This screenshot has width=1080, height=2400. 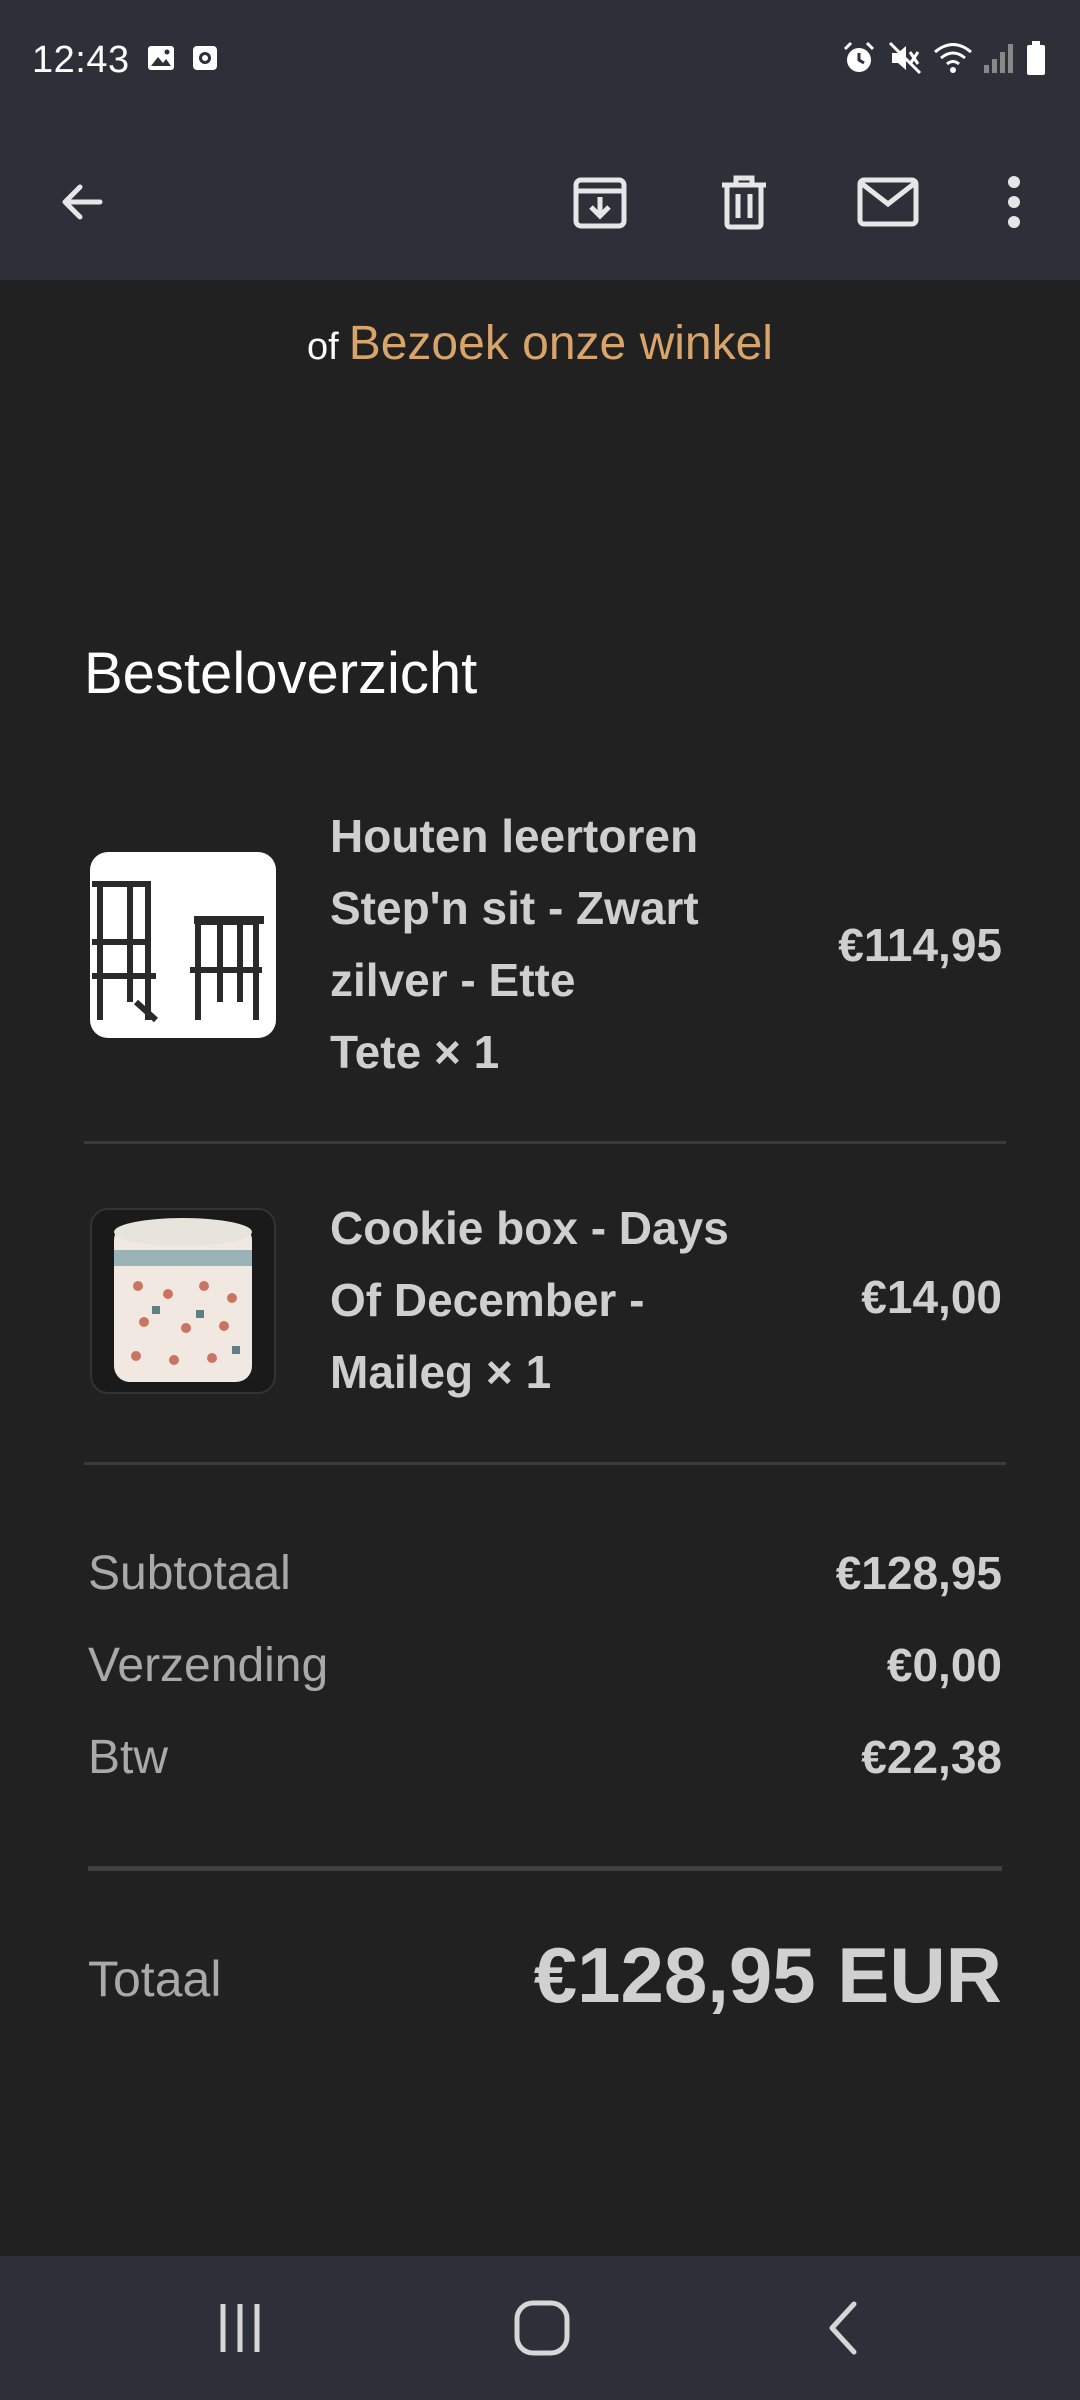 I want to click on more-vert-icon, so click(x=1014, y=202).